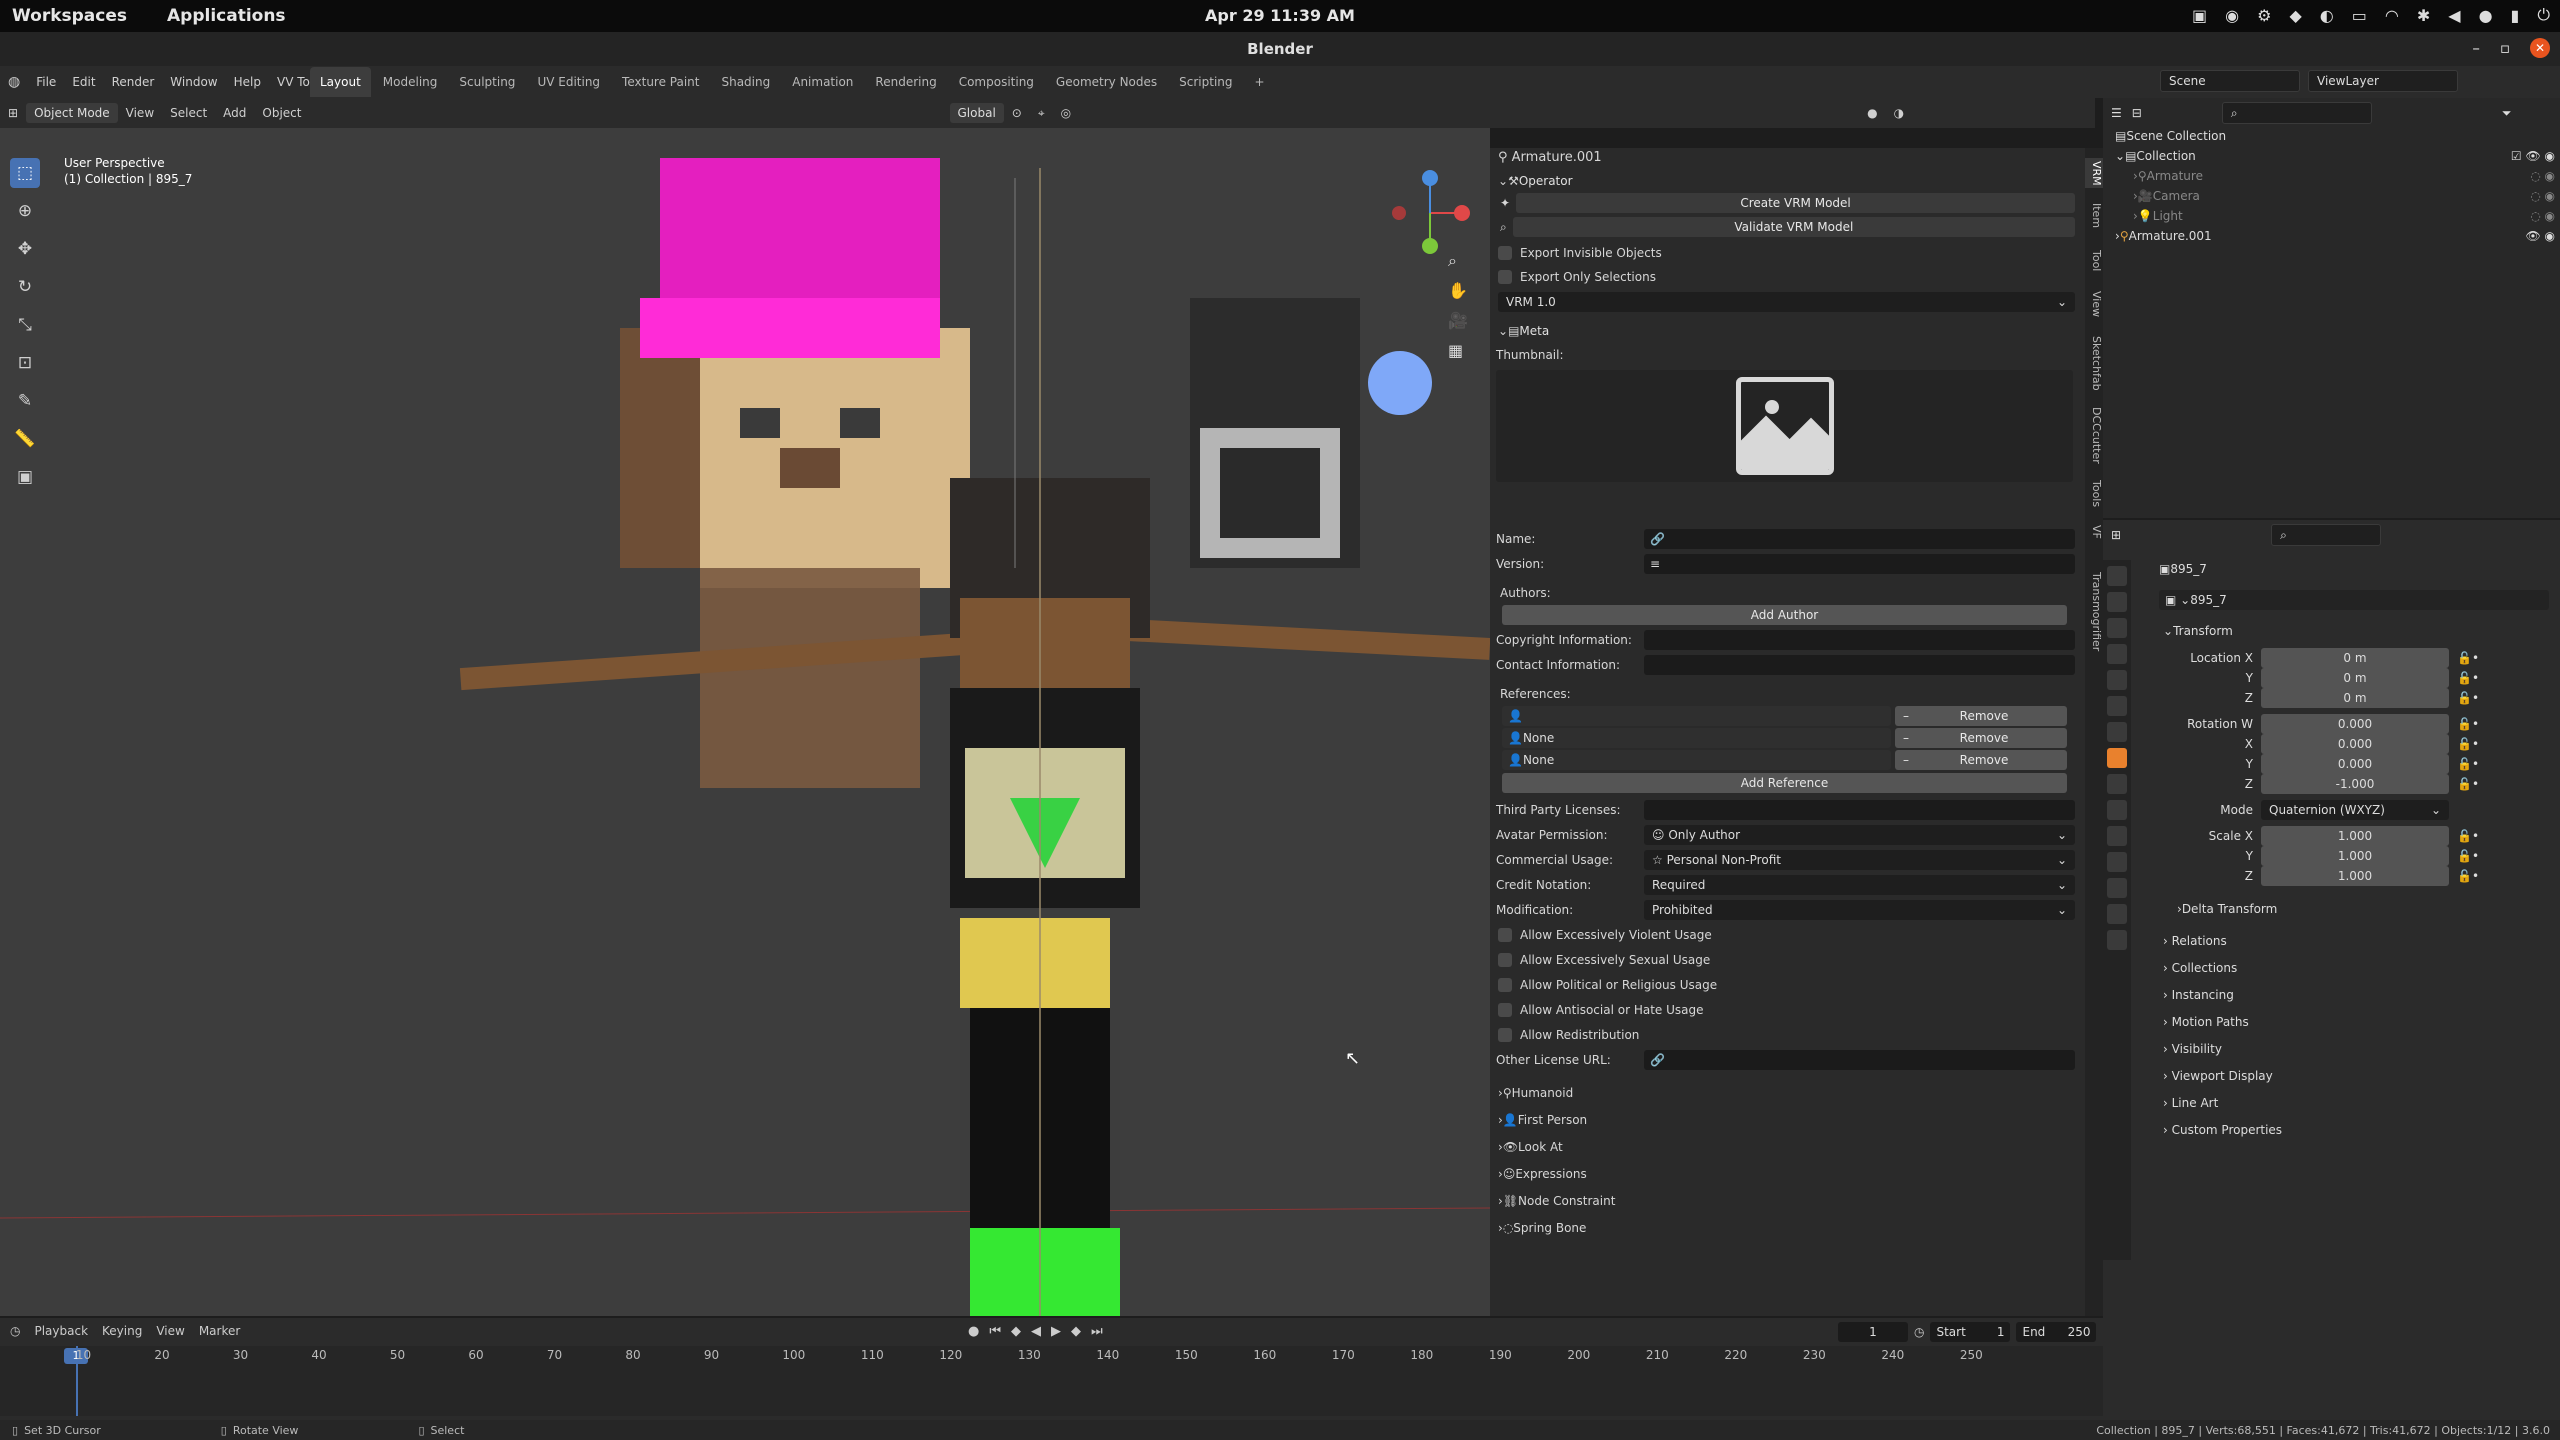 The height and width of the screenshot is (1440, 2560). What do you see at coordinates (2117, 836) in the screenshot?
I see `physics-tab-icon` at bounding box center [2117, 836].